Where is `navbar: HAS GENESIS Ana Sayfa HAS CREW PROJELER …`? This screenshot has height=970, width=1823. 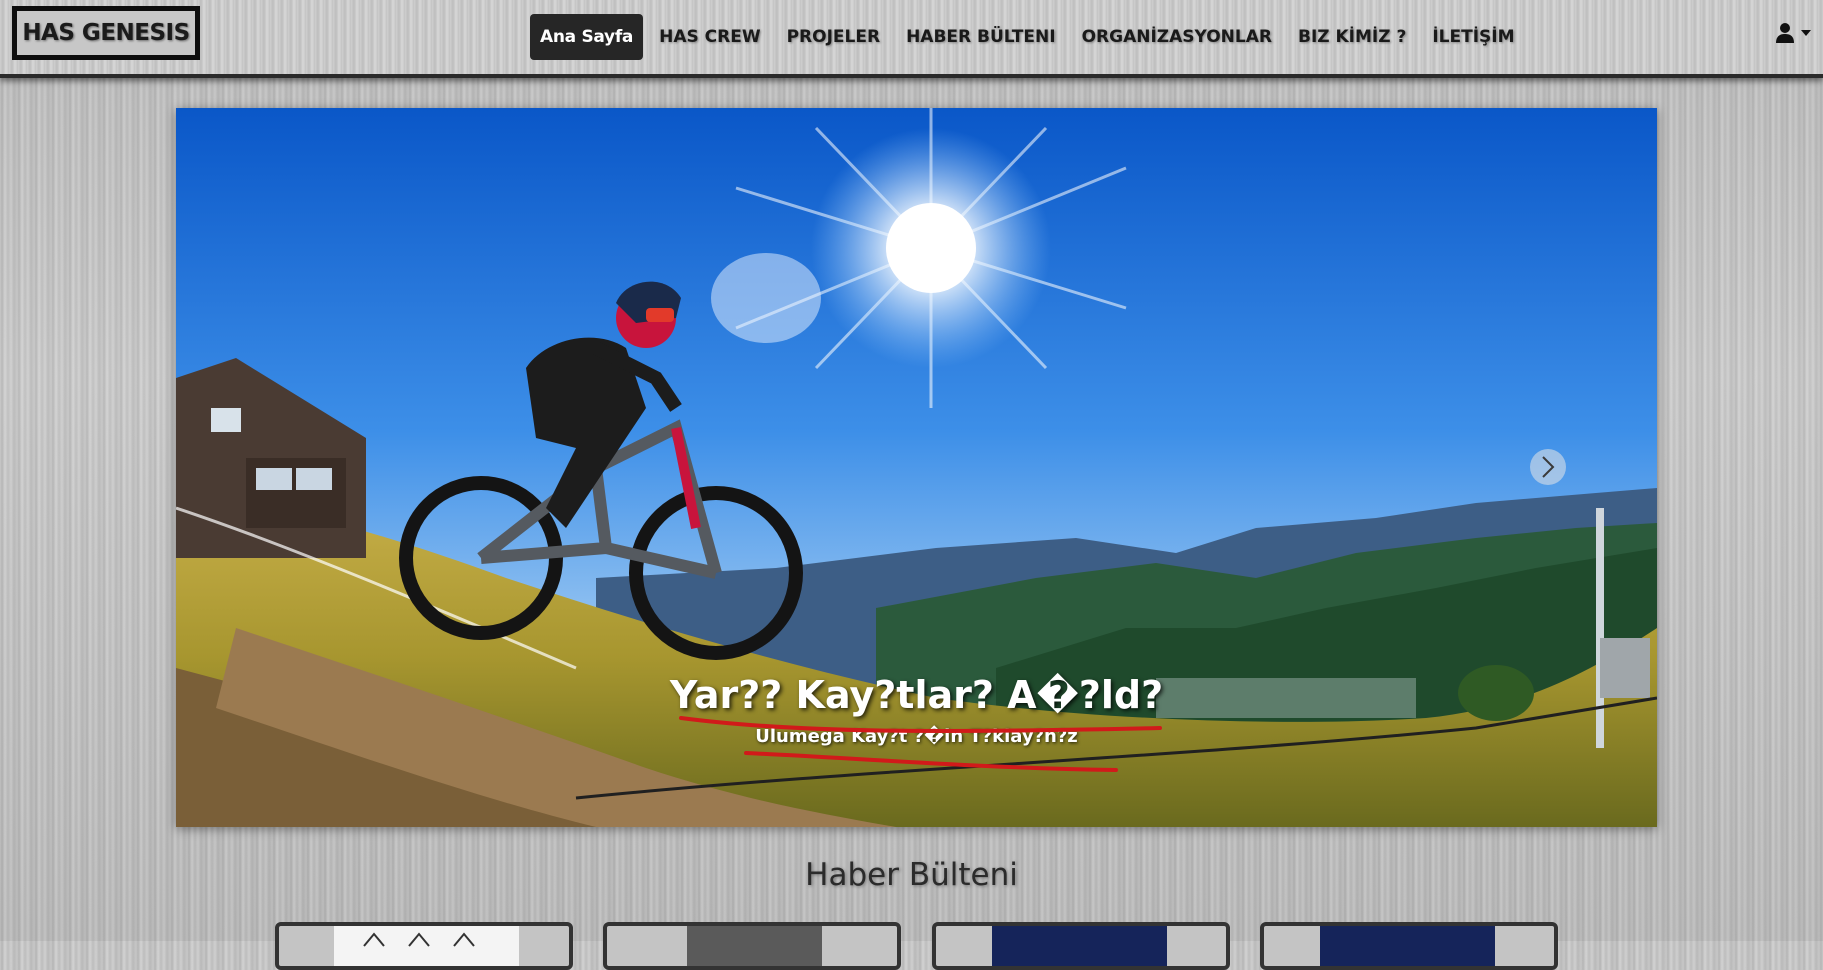
navbar: HAS GENESIS Ana Sayfa HAS CREW PROJELER … is located at coordinates (911, 39).